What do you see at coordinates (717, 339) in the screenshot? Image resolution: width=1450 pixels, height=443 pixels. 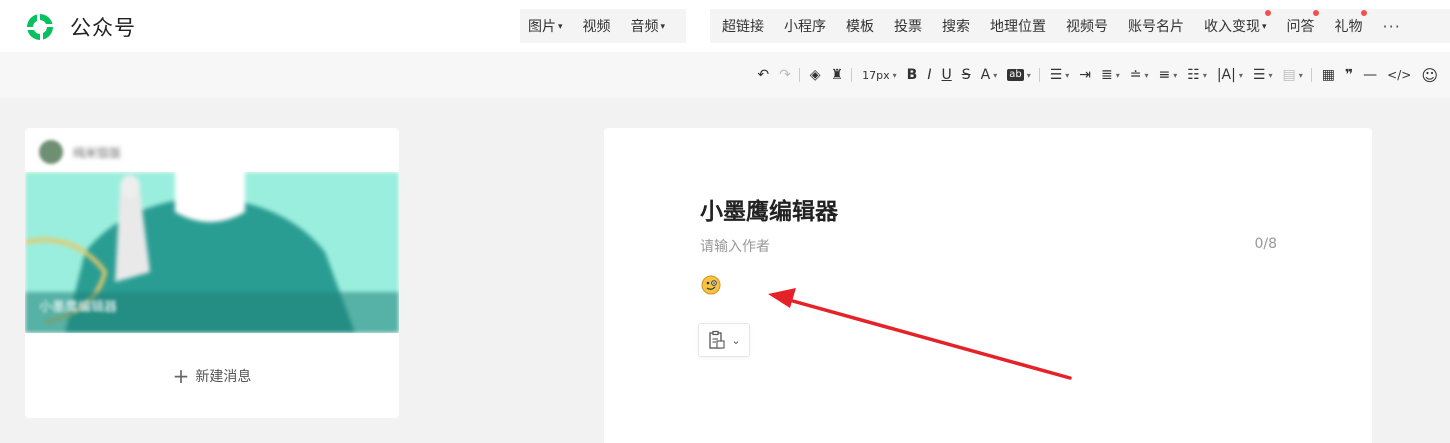 I see `clipboard-icon` at bounding box center [717, 339].